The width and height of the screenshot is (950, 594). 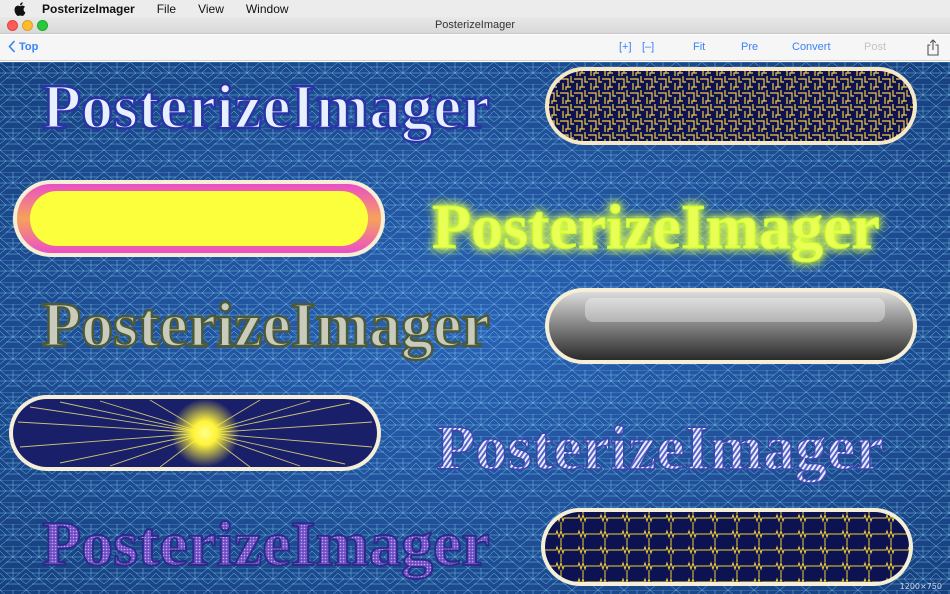 What do you see at coordinates (811, 47) in the screenshot?
I see `convert-button: Convert` at bounding box center [811, 47].